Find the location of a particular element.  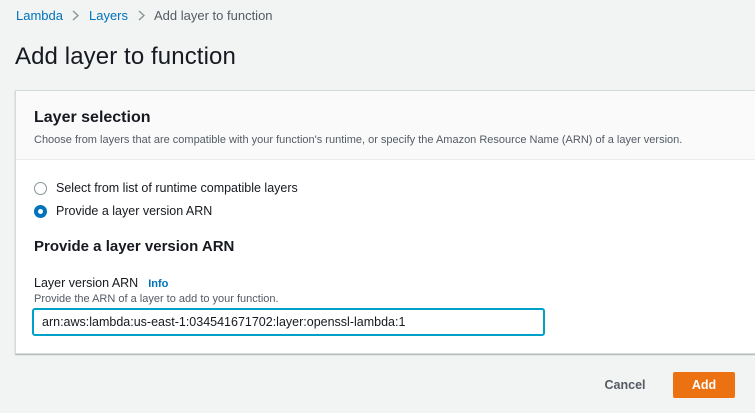

panel-title: Layer selection is located at coordinates (92, 117).